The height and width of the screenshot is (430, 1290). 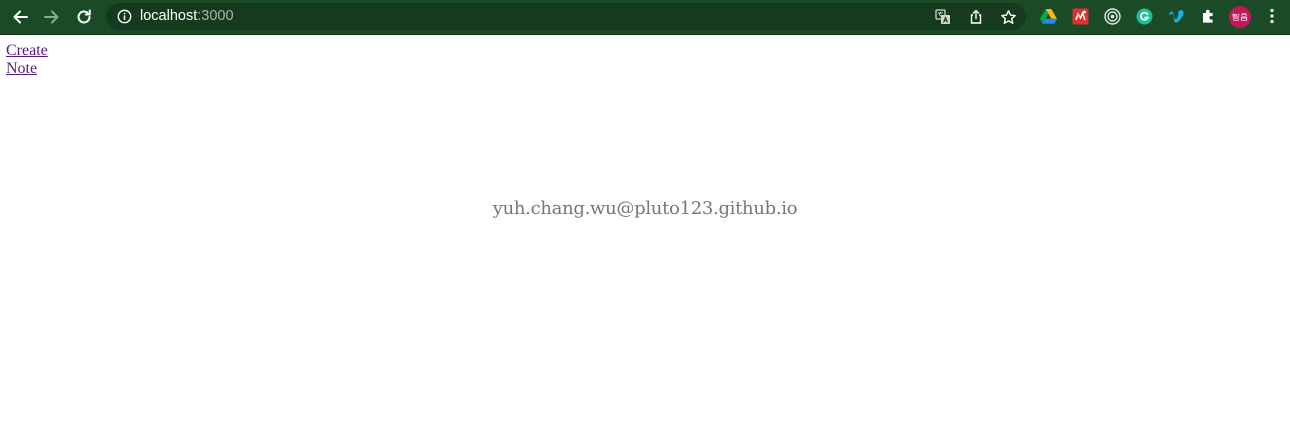 What do you see at coordinates (976, 17) in the screenshot?
I see `share-icon` at bounding box center [976, 17].